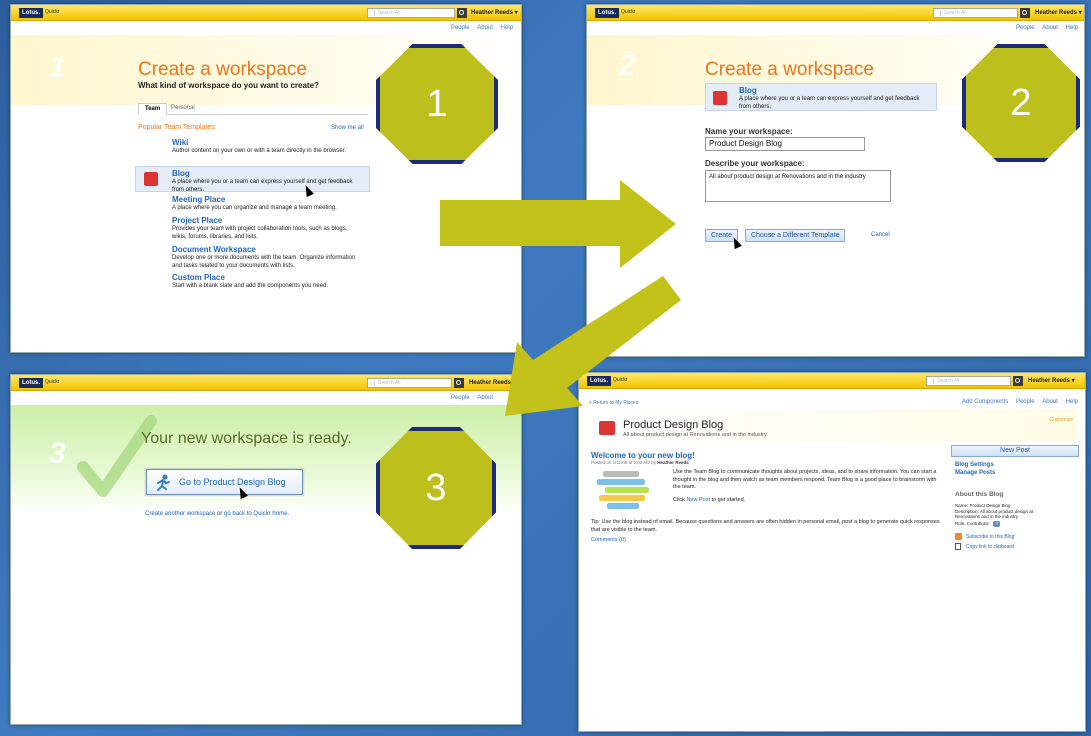 Image resolution: width=1091 pixels, height=736 pixels. I want to click on template-name: Meeting Place, so click(199, 199).